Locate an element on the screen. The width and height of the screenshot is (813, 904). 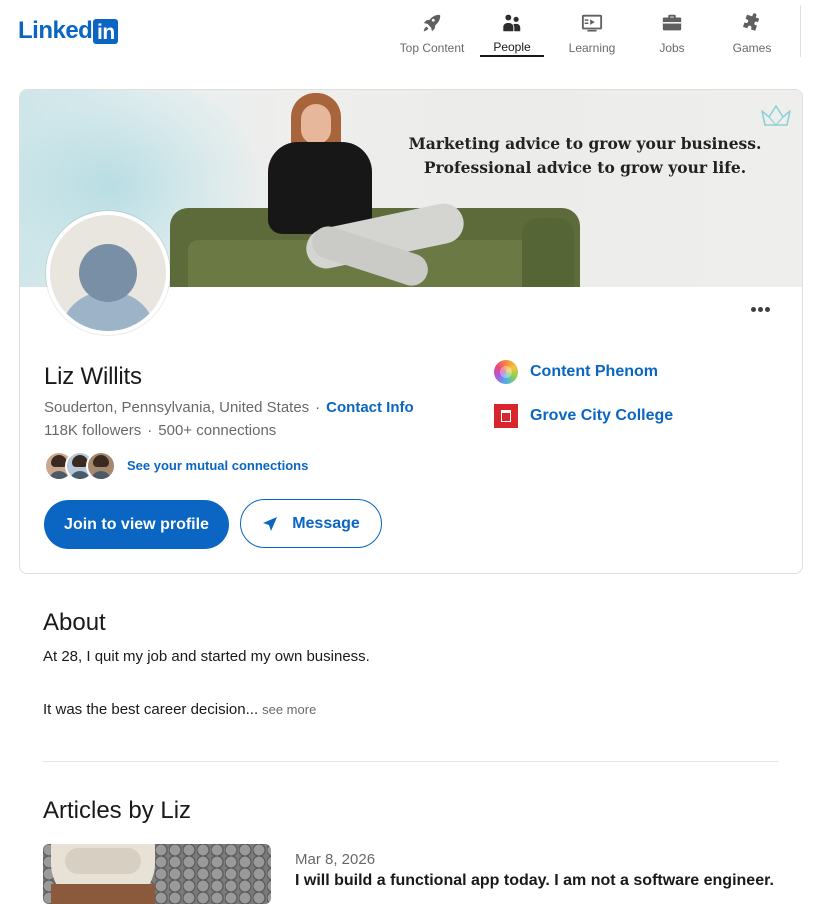
puzzle-icon is located at coordinates (751, 22).